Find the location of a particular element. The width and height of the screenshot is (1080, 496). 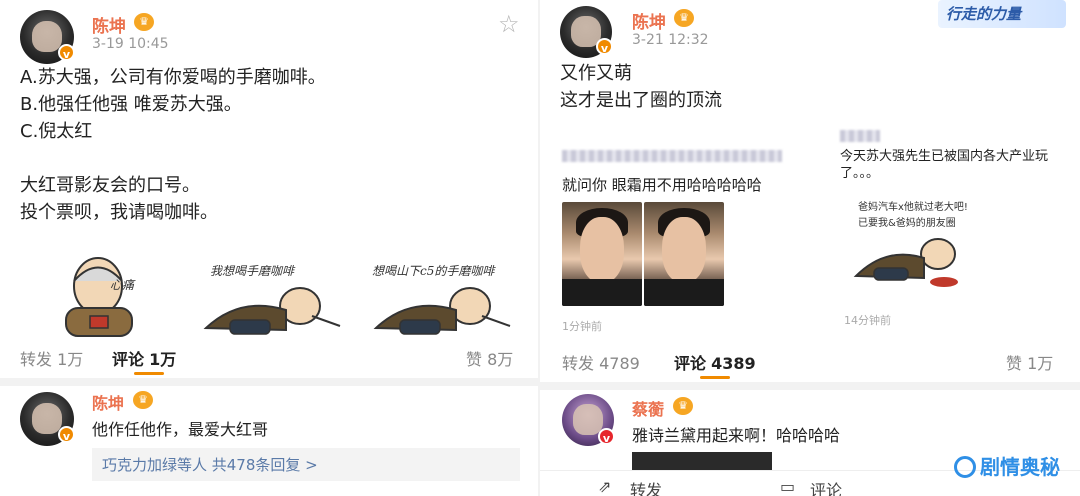

embed-2-cartoon is located at coordinates (912, 262).